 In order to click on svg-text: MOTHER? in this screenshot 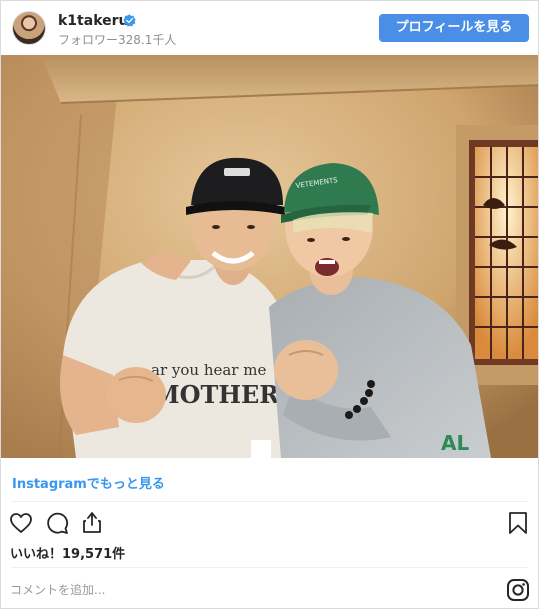, I will do `click(223, 394)`.